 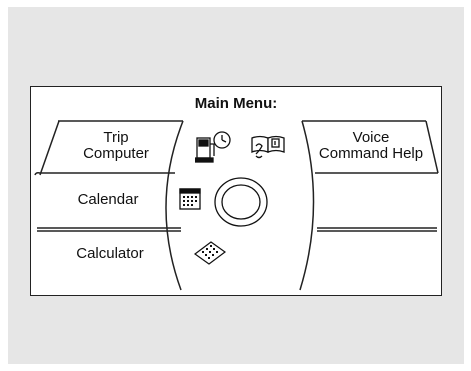 I want to click on menu-item-calculator: Calculator, so click(x=110, y=254).